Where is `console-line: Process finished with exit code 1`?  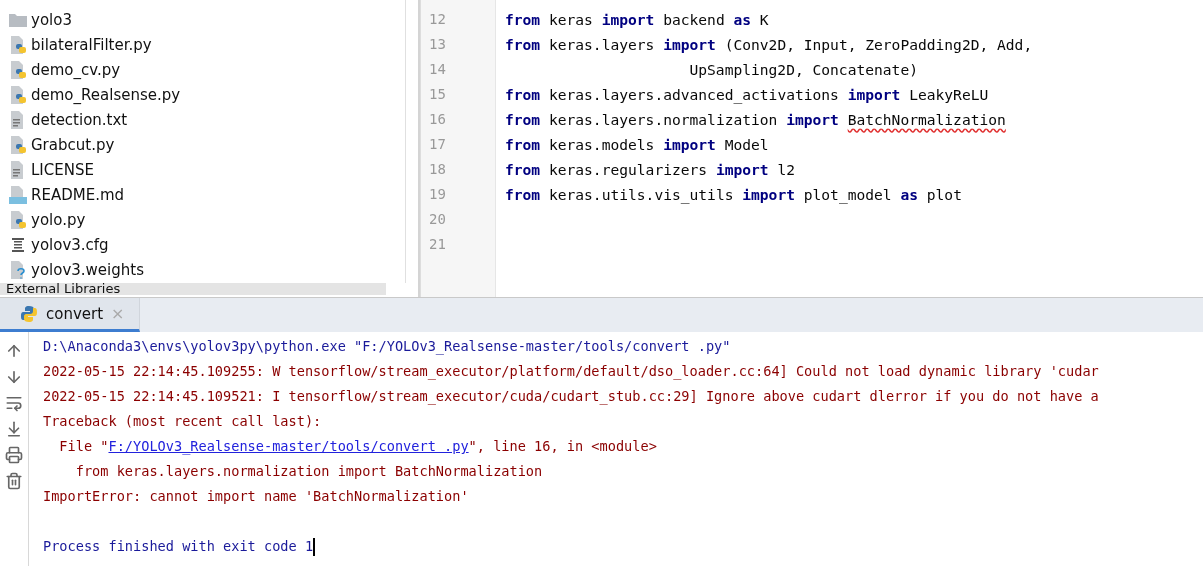 console-line: Process finished with exit code 1 is located at coordinates (178, 546).